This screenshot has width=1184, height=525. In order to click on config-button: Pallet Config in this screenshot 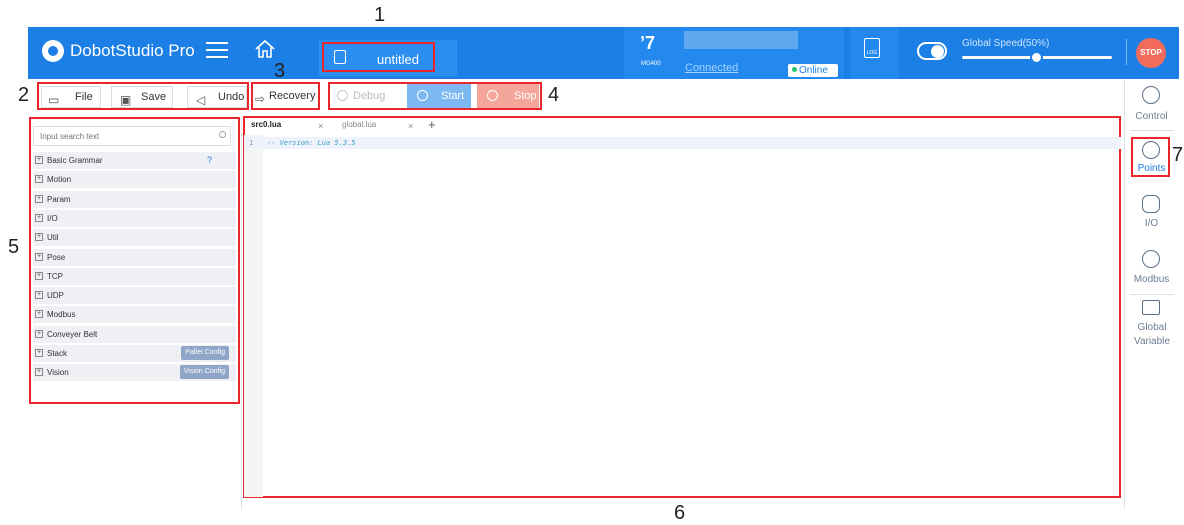, I will do `click(205, 353)`.